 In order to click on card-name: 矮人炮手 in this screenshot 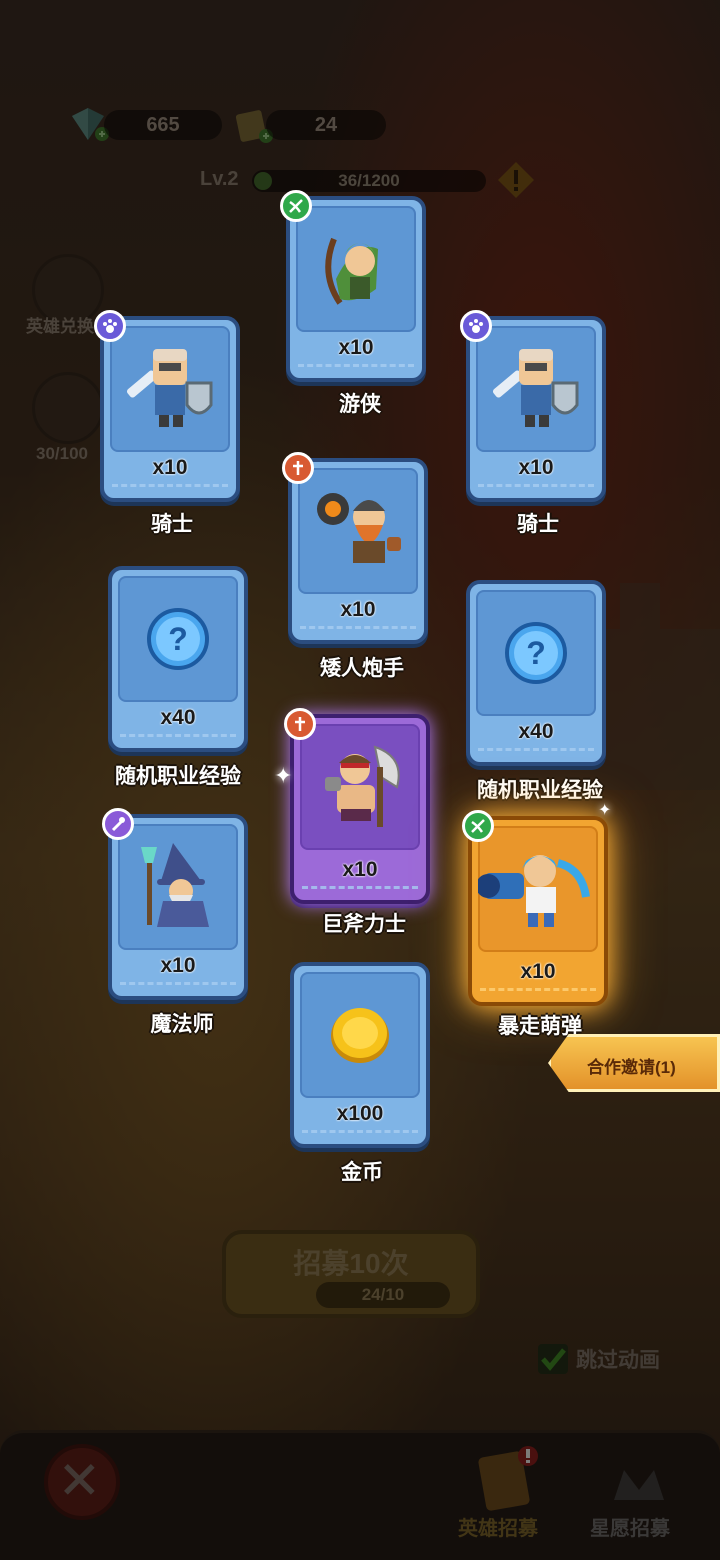, I will do `click(362, 668)`.